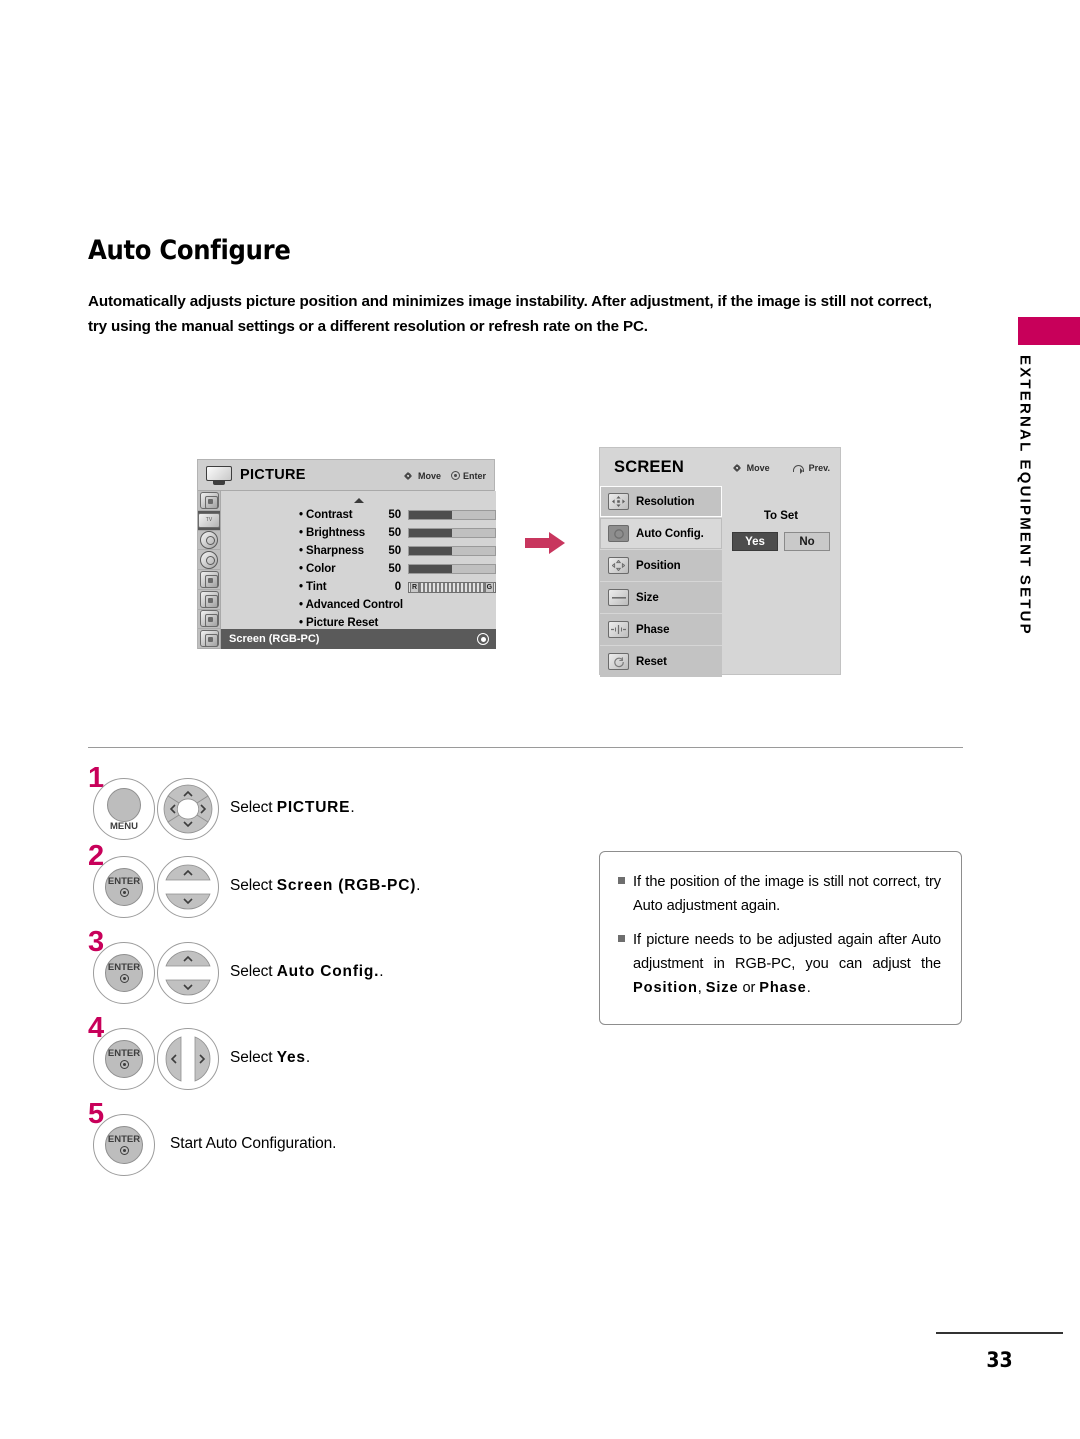 The height and width of the screenshot is (1439, 1080). What do you see at coordinates (253, 1143) in the screenshot?
I see `step-text-prefix: Start Auto Configuration.` at bounding box center [253, 1143].